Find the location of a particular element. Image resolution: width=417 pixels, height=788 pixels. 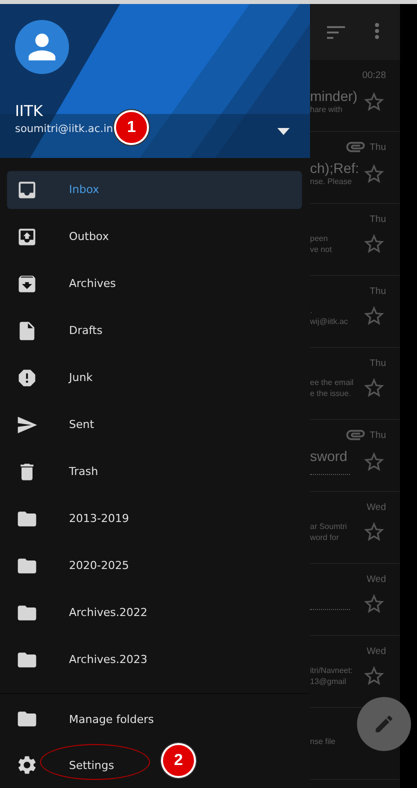

annotation-badge: 1 is located at coordinates (131, 127).